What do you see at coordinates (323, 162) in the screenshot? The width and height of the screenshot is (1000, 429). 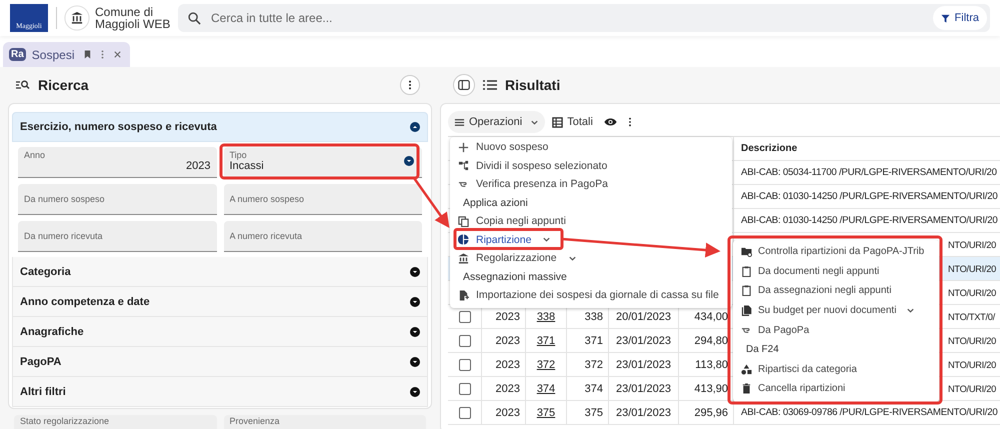 I see `select-field: Tipo Incassi` at bounding box center [323, 162].